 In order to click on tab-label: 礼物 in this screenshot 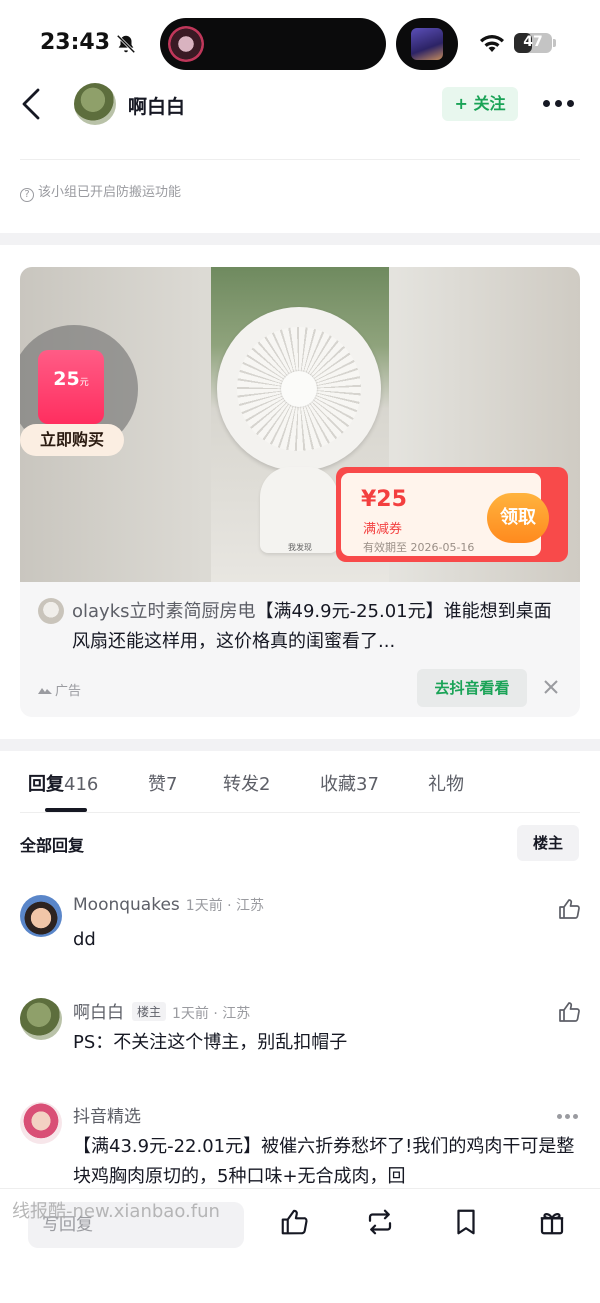, I will do `click(446, 784)`.